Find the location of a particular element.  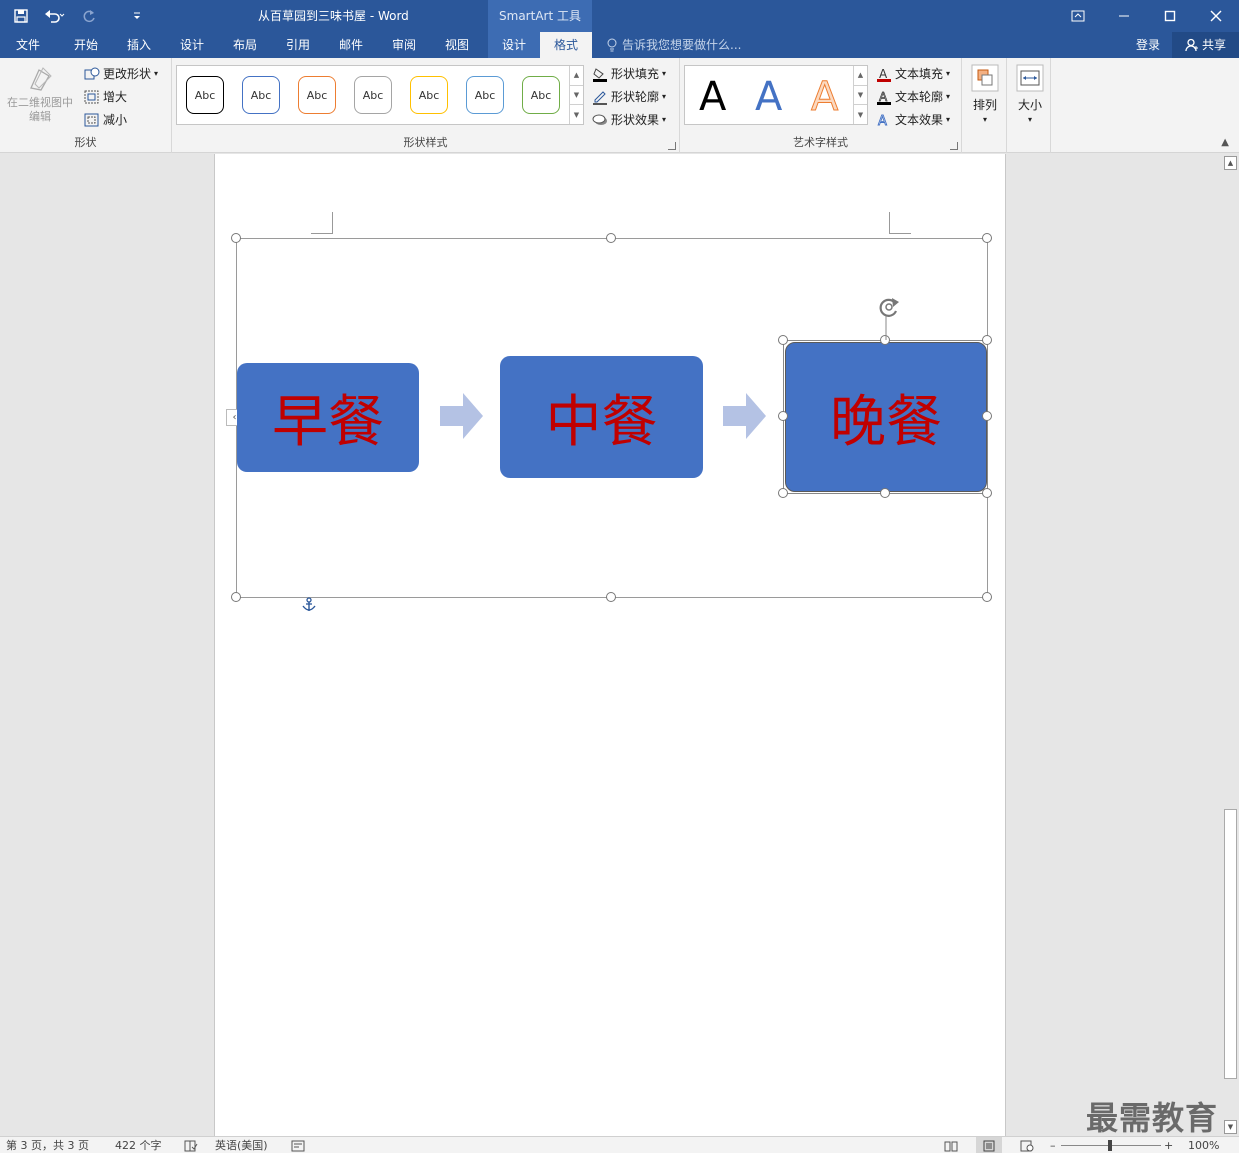

size-button: 大小 ▾ is located at coordinates (1030, 94).